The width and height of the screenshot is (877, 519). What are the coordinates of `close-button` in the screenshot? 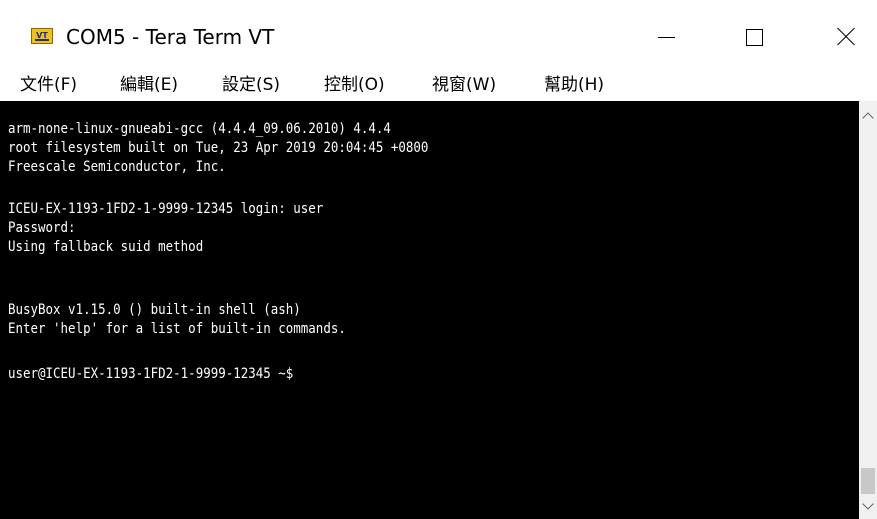 It's located at (846, 37).